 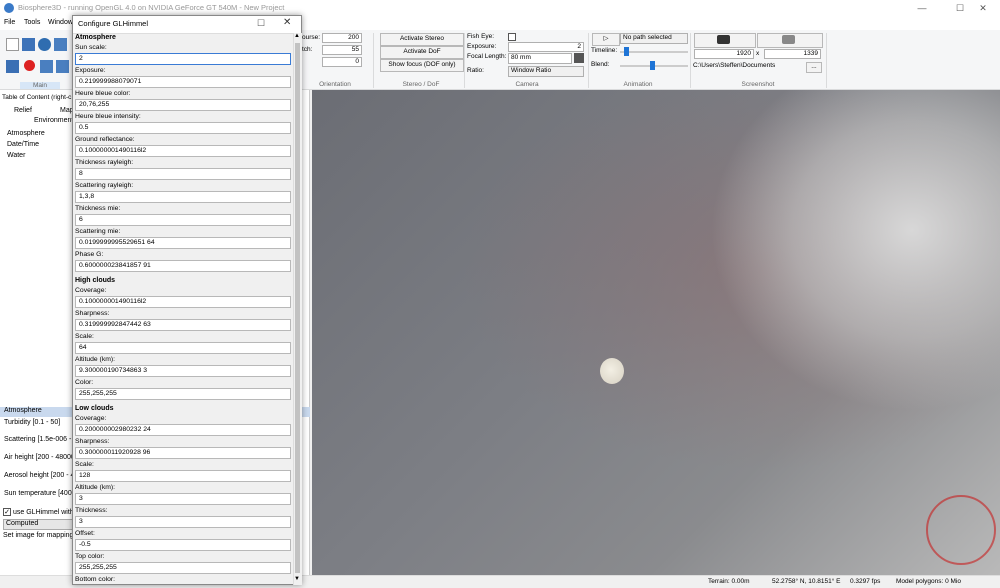 I want to click on property-air-height: Air height [200 - 48000, so click(x=39, y=457).